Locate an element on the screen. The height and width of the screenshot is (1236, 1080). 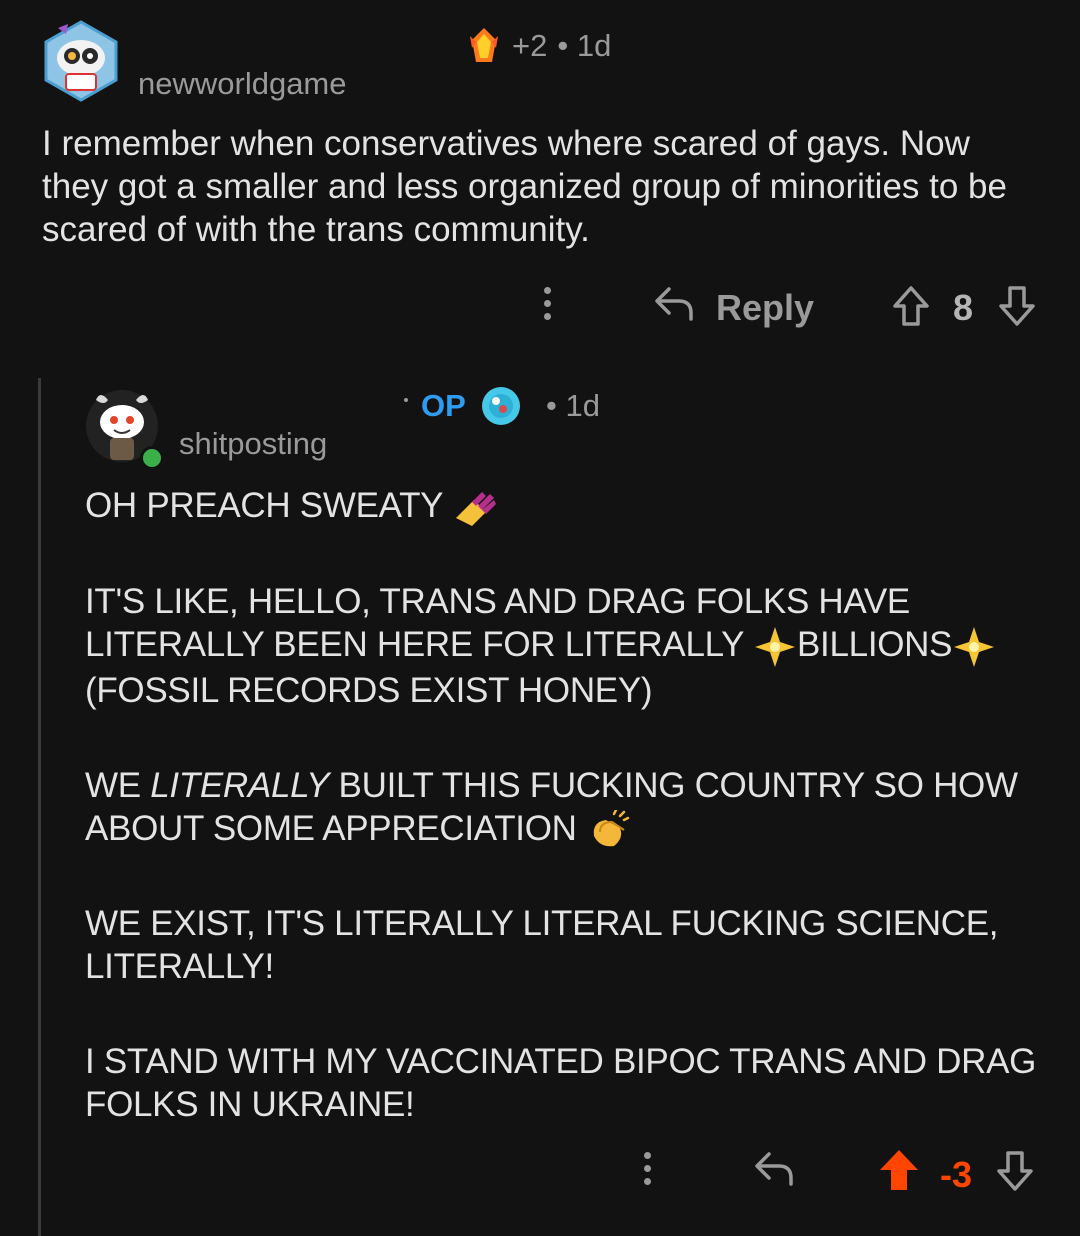
comment-actions: -3 is located at coordinates (840, 1171).